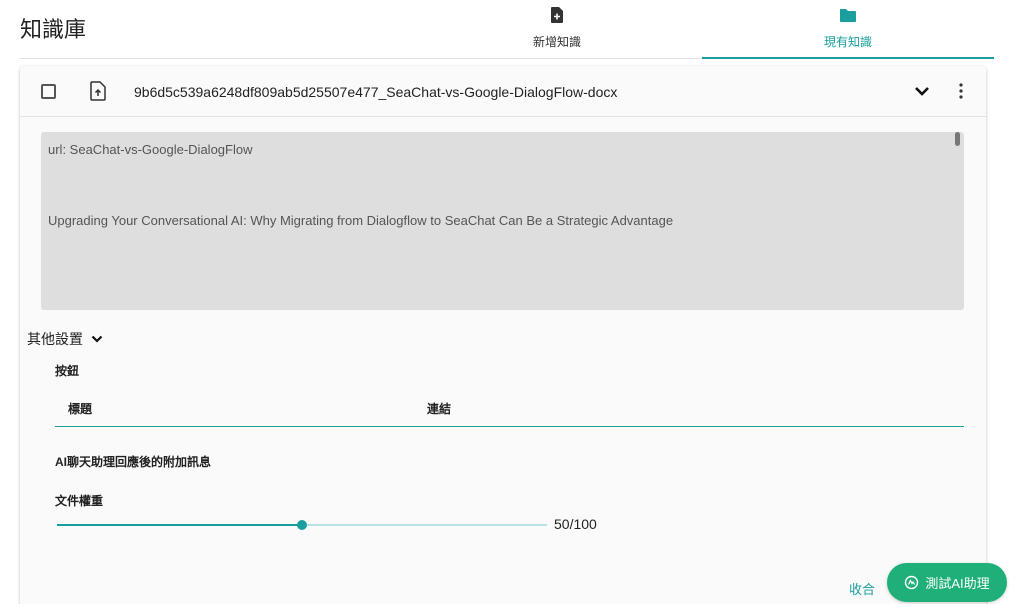  I want to click on buttons-label: 按鈕, so click(67, 371).